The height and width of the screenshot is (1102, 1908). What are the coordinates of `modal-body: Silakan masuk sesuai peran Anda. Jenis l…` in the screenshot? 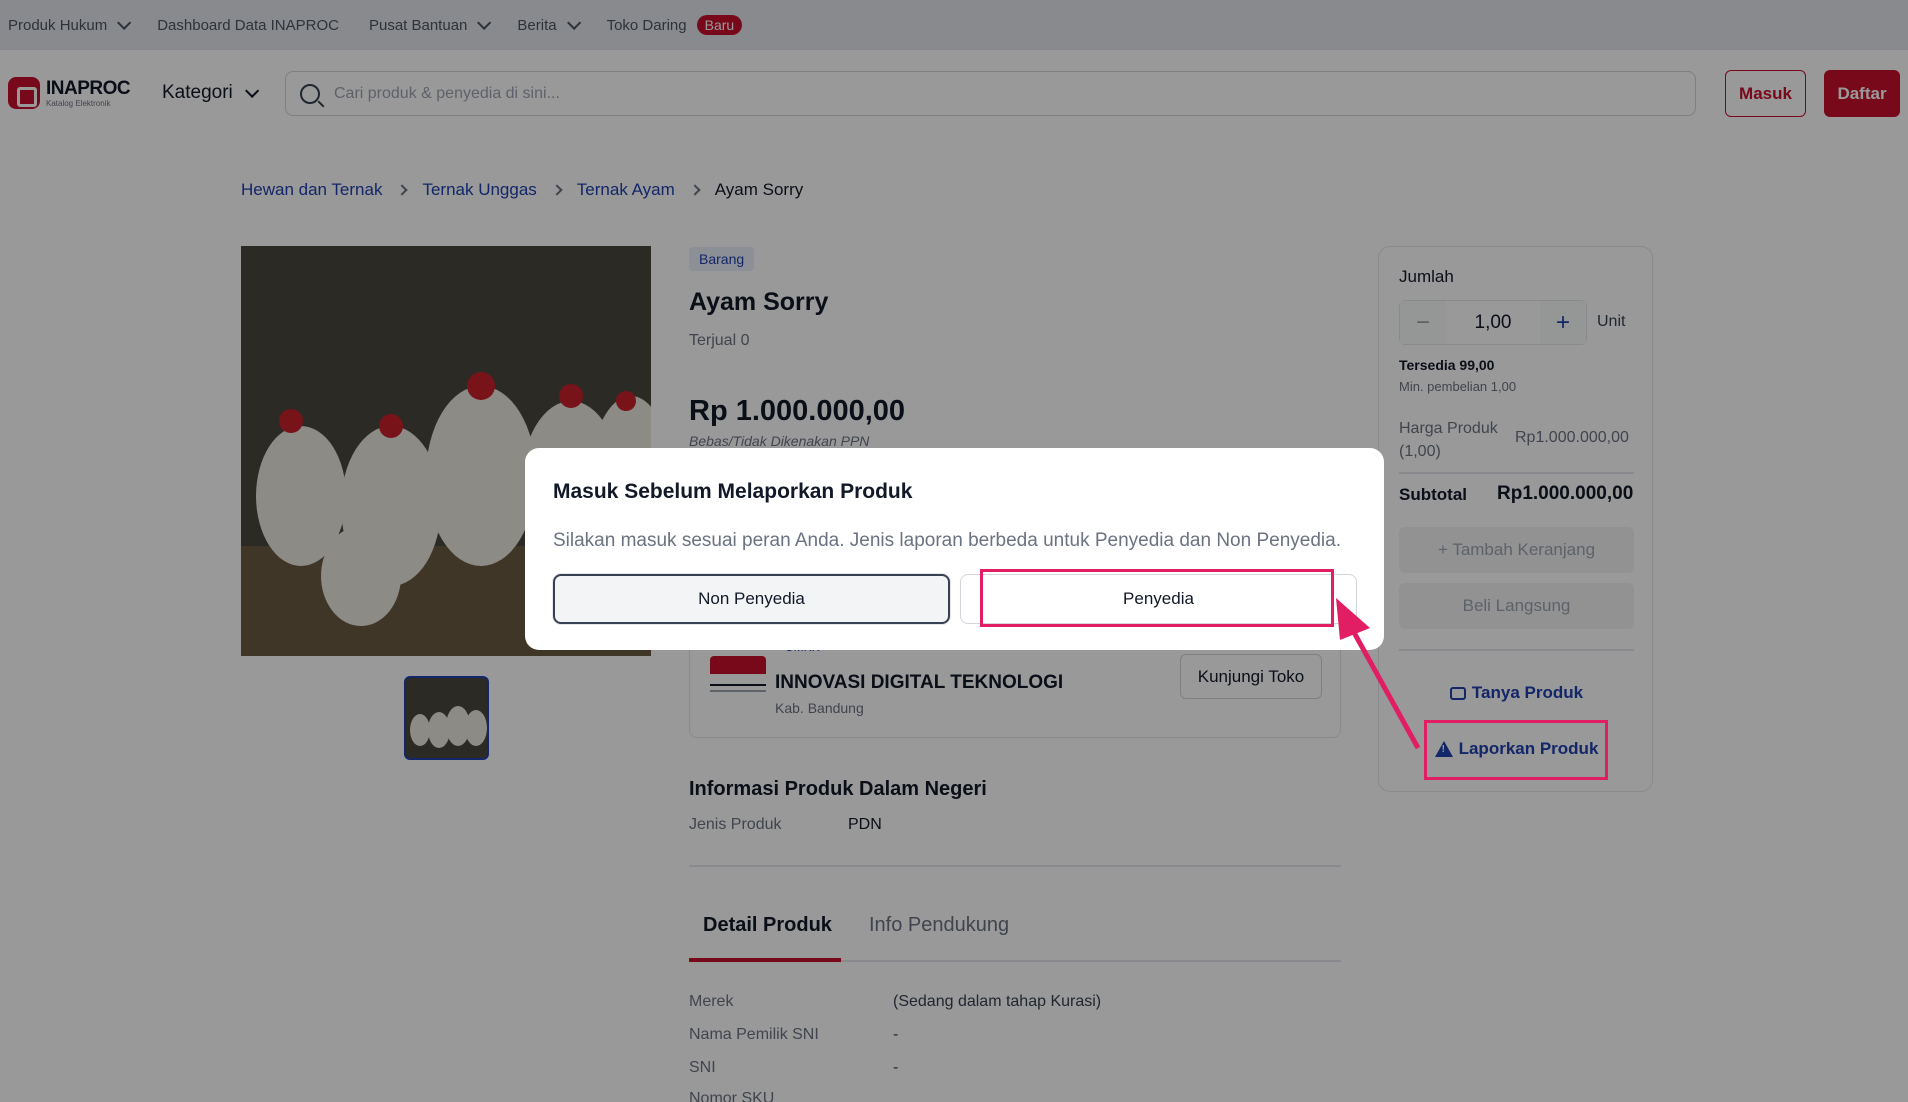 It's located at (947, 540).